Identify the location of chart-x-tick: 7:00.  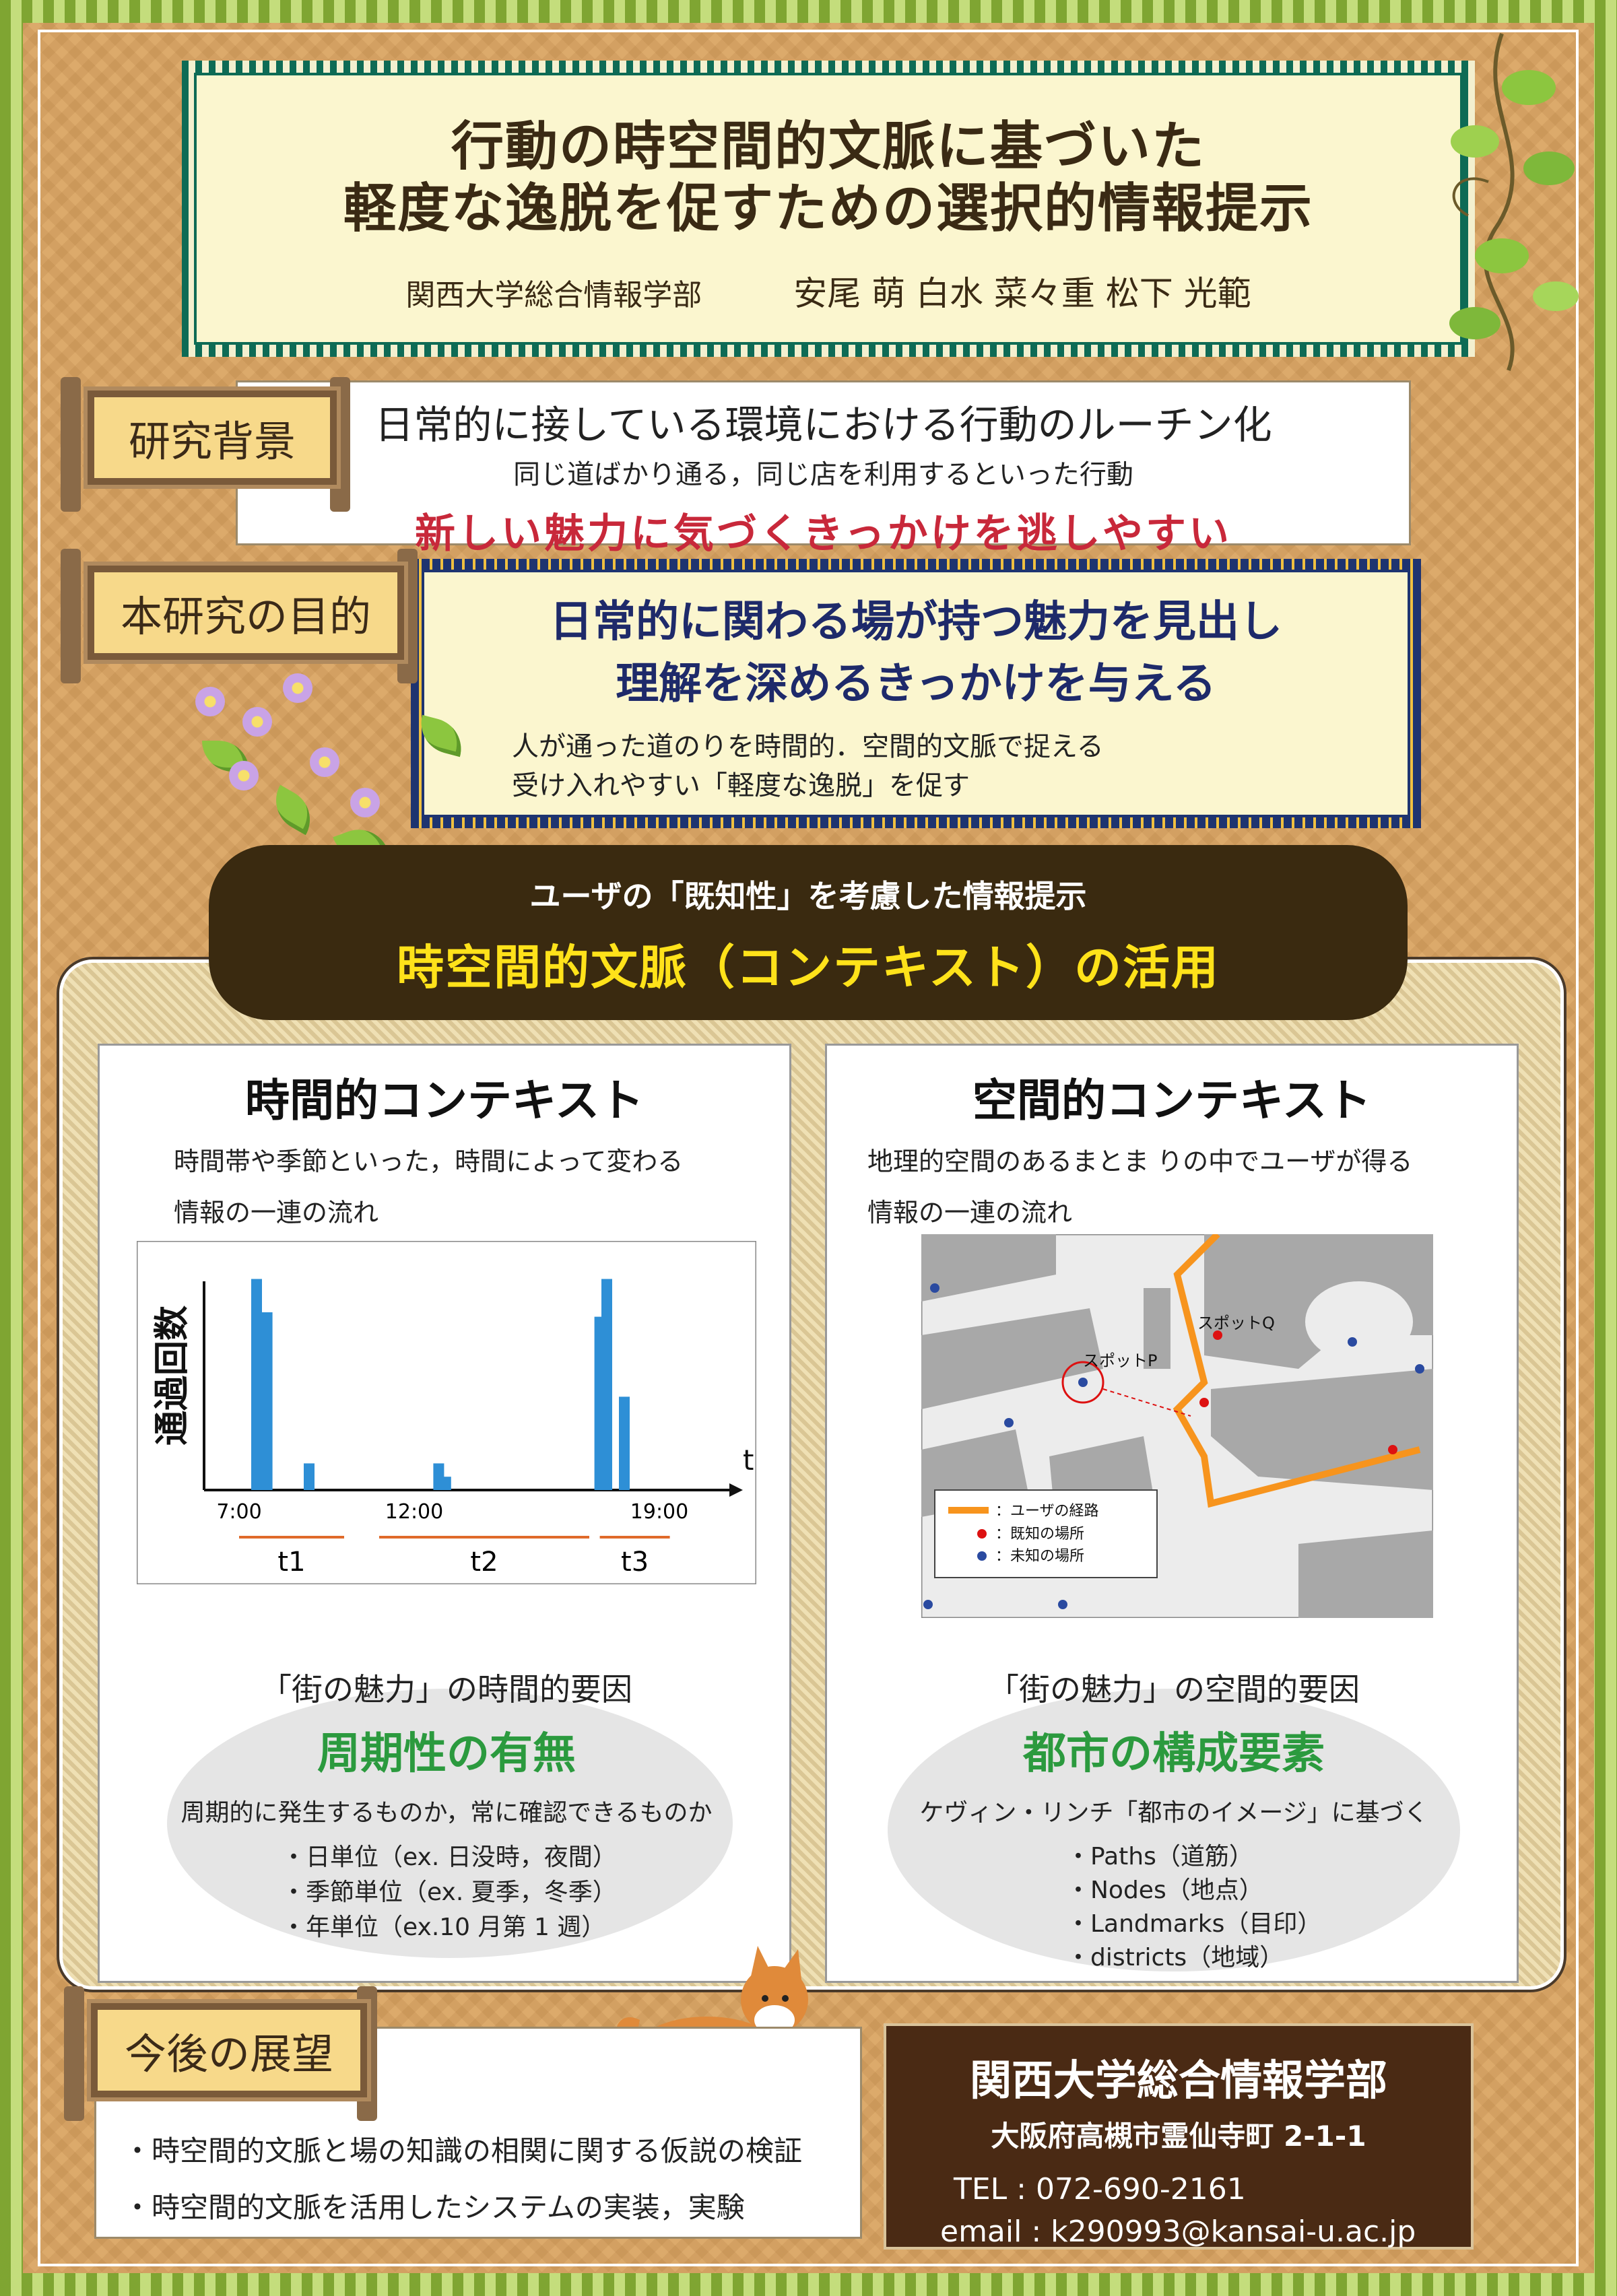
(238, 1512).